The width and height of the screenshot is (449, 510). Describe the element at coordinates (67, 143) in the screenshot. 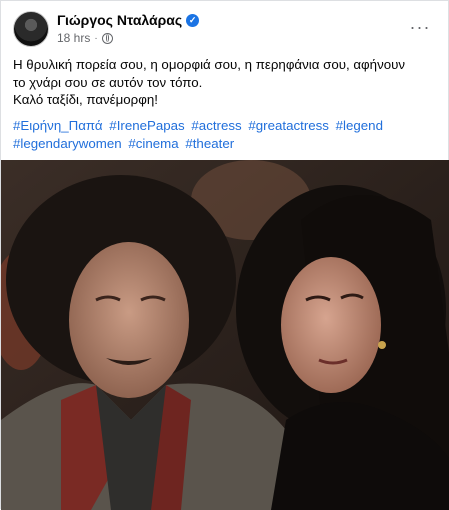

I see `hashtag-link: #legendarywomen` at that location.